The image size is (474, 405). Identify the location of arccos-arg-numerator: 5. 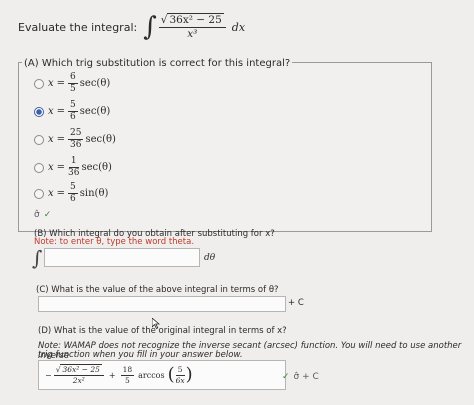
(180, 370).